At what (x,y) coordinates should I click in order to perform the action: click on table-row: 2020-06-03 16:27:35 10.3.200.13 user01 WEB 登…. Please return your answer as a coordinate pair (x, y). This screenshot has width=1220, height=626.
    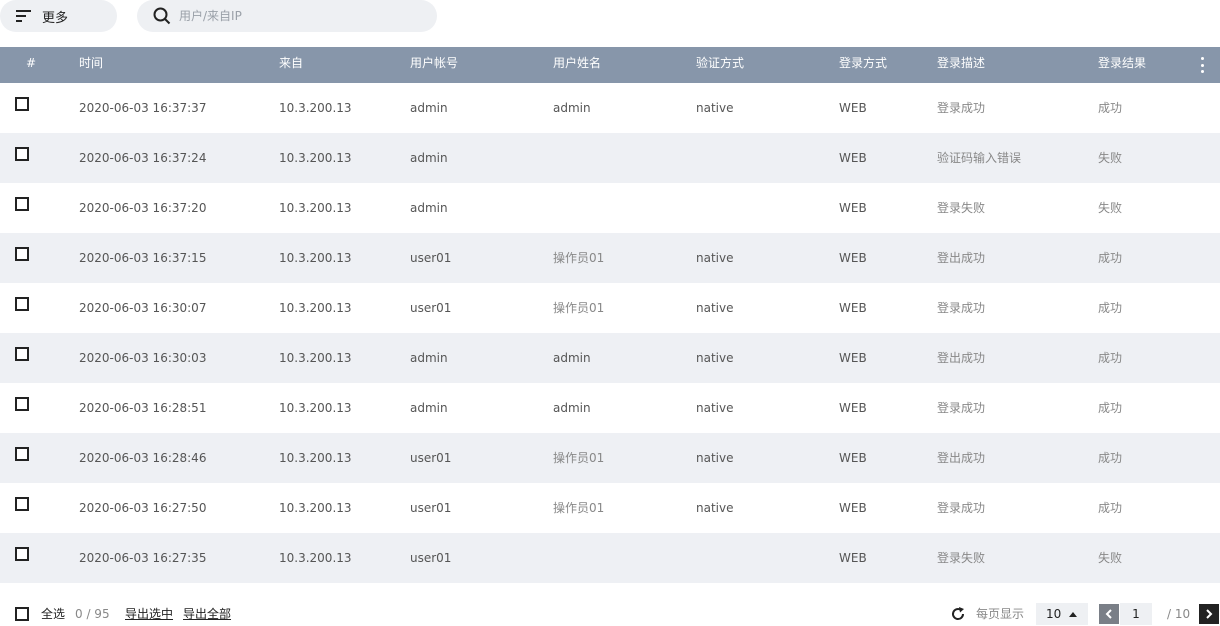
    Looking at the image, I should click on (610, 558).